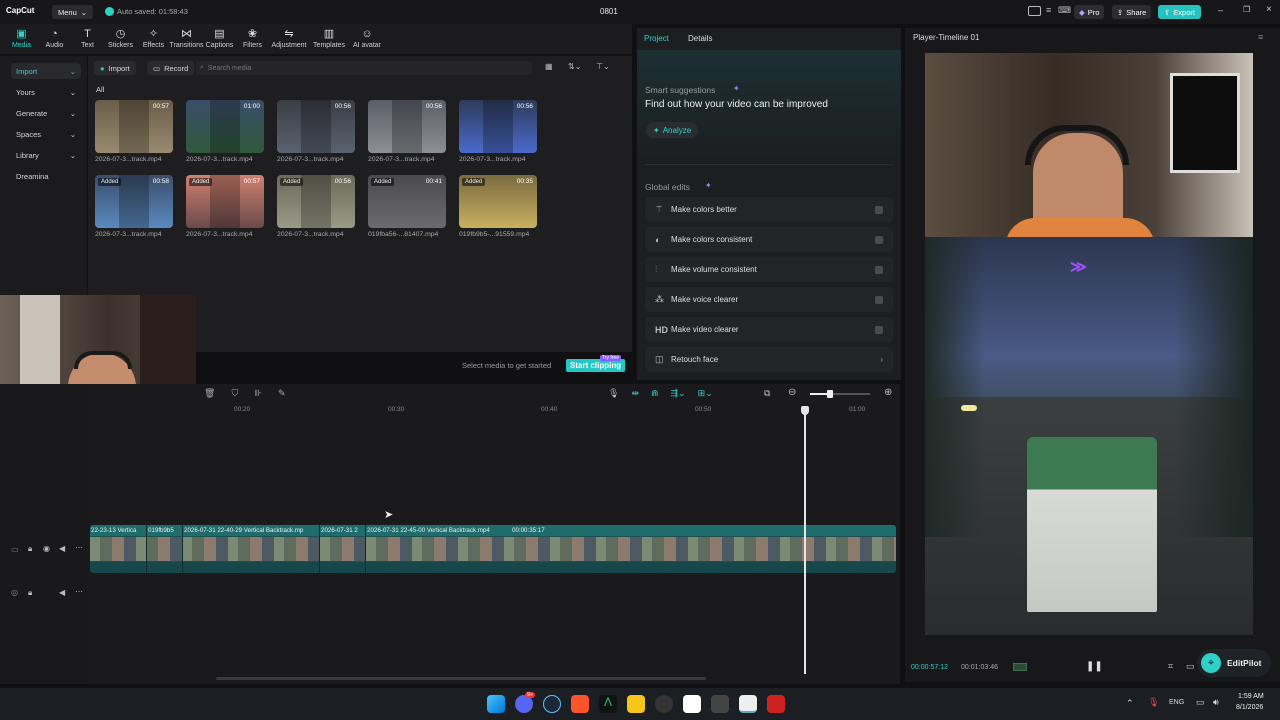 This screenshot has height=720, width=1280. What do you see at coordinates (767, 393) in the screenshot?
I see `caption-icon: ⧉` at bounding box center [767, 393].